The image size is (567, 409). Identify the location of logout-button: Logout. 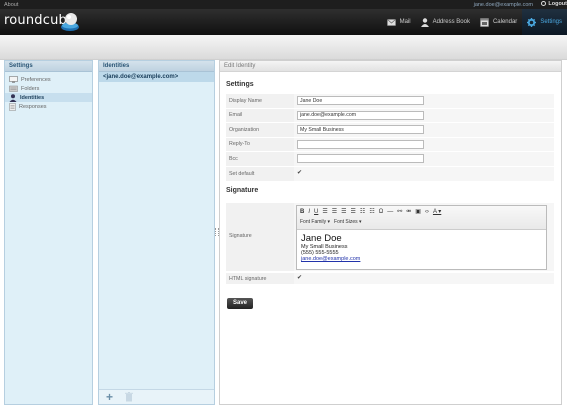
(554, 4).